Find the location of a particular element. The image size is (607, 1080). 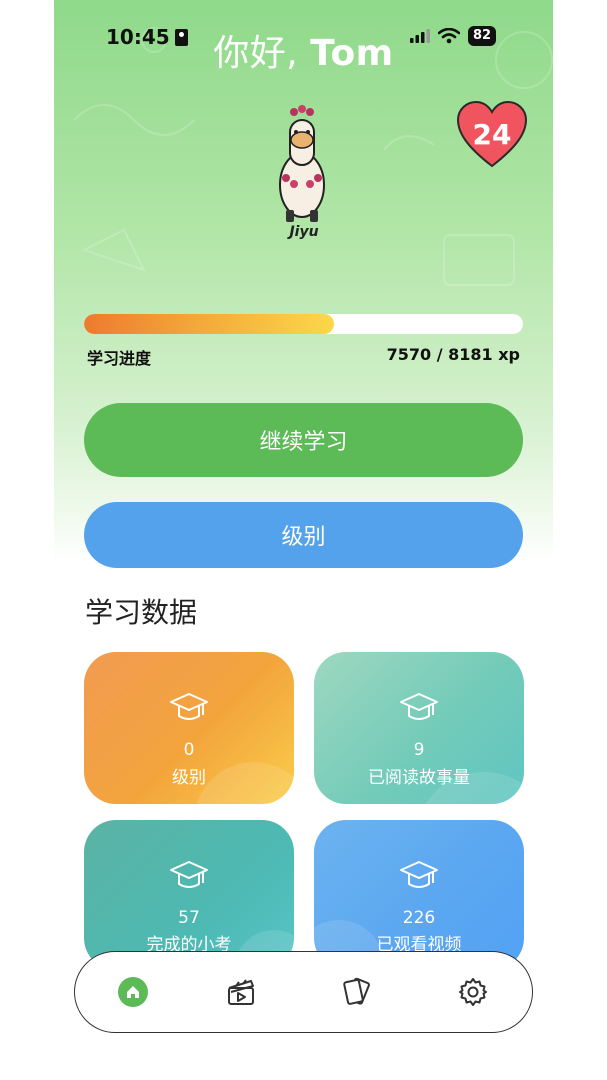

progress-bar-fill is located at coordinates (209, 324).